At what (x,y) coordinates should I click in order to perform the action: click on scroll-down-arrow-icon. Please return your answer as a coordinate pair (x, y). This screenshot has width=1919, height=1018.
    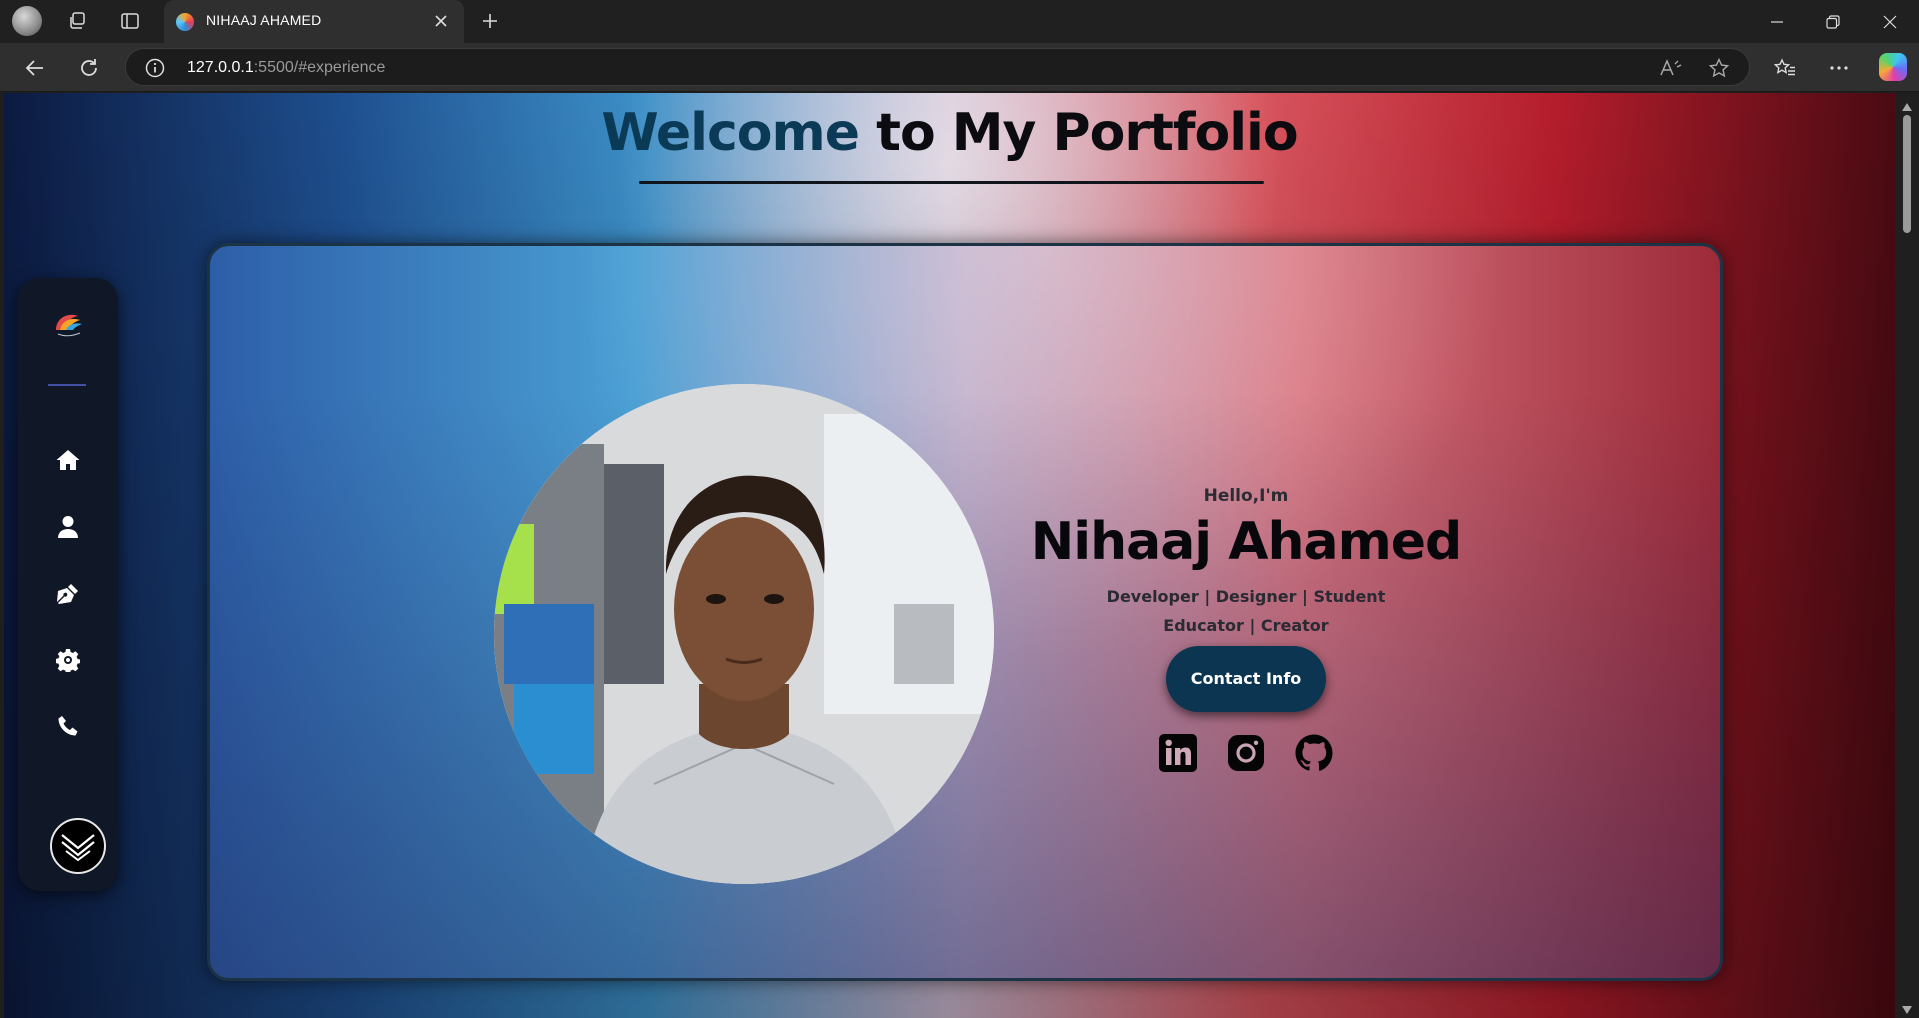
    Looking at the image, I should click on (1907, 1008).